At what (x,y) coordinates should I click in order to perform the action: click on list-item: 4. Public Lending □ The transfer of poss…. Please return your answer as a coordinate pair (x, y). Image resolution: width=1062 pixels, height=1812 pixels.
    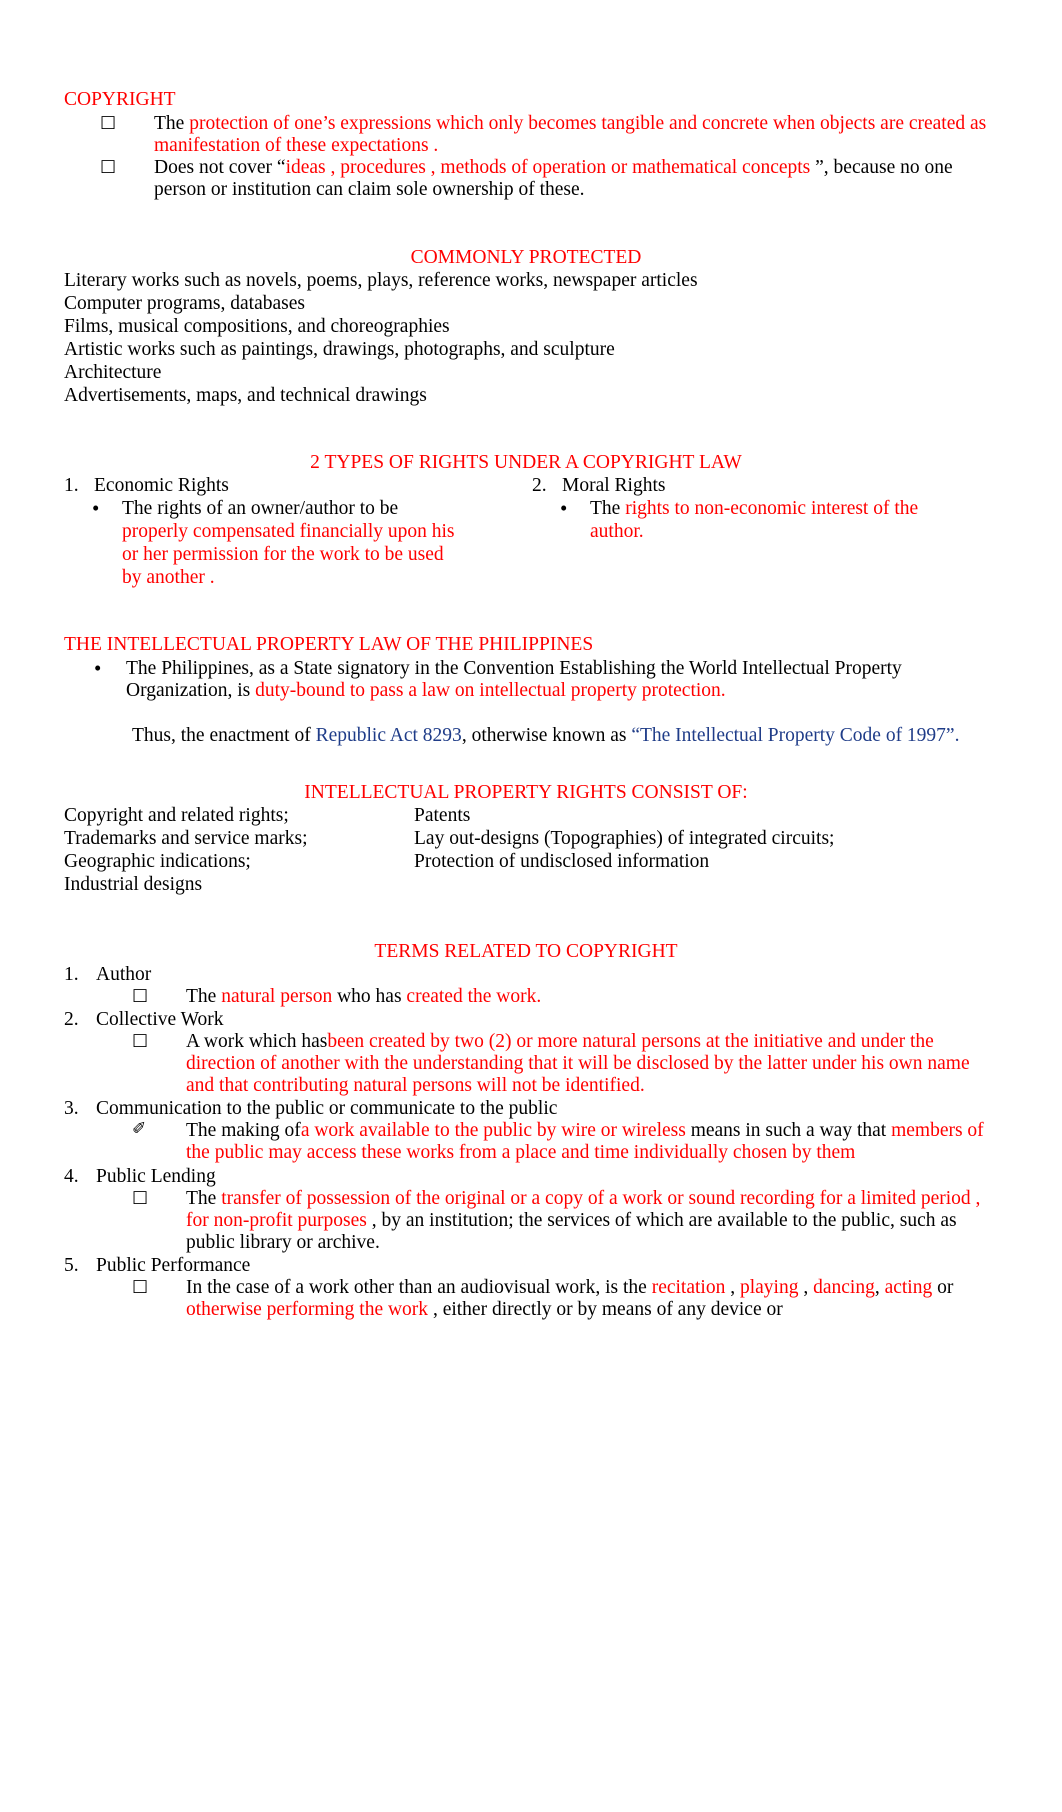
    Looking at the image, I should click on (526, 1209).